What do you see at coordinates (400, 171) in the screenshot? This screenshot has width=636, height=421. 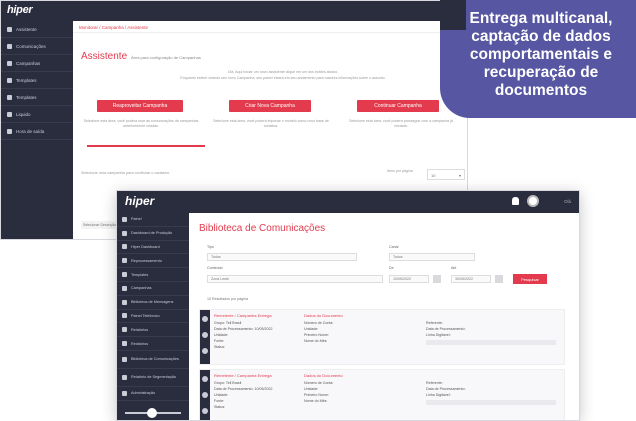 I see `items-per-page-label: Itens por página` at bounding box center [400, 171].